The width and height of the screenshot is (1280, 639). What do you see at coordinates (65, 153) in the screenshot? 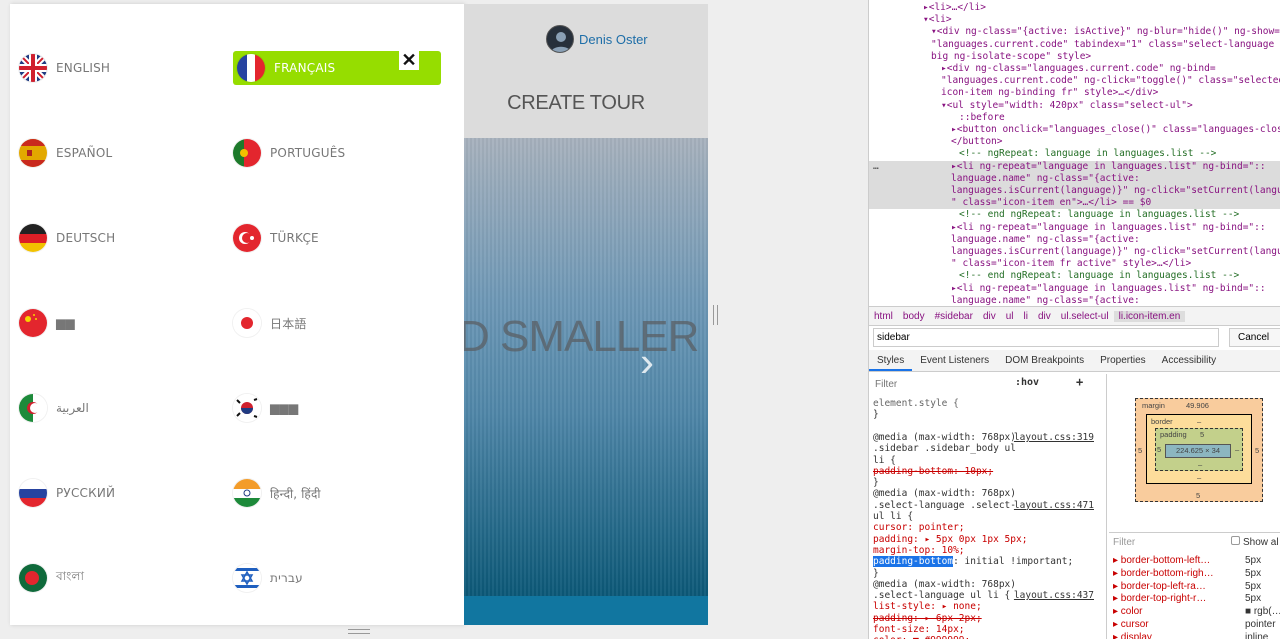
I see `language-item: ESPAÑOL` at bounding box center [65, 153].